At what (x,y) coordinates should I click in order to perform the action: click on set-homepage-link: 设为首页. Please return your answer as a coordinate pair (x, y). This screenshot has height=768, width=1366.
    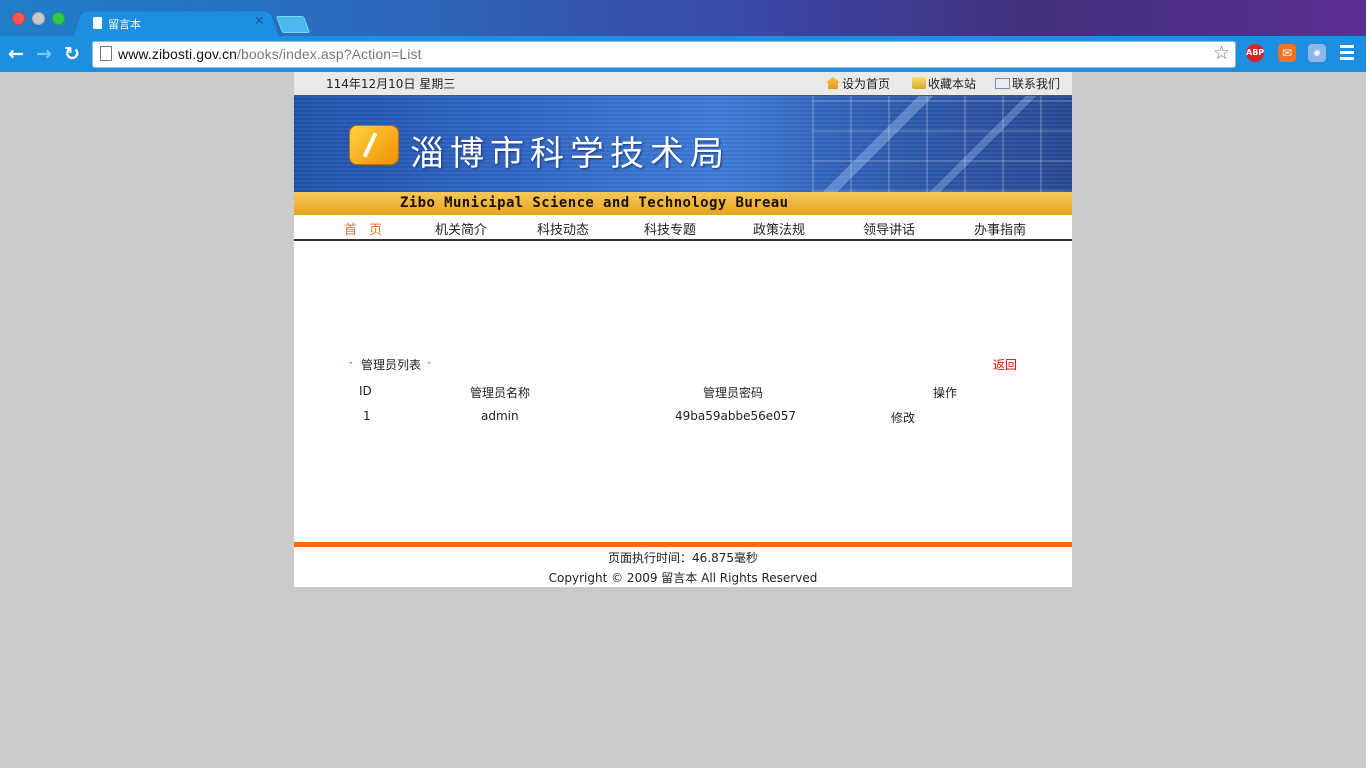
    Looking at the image, I should click on (858, 83).